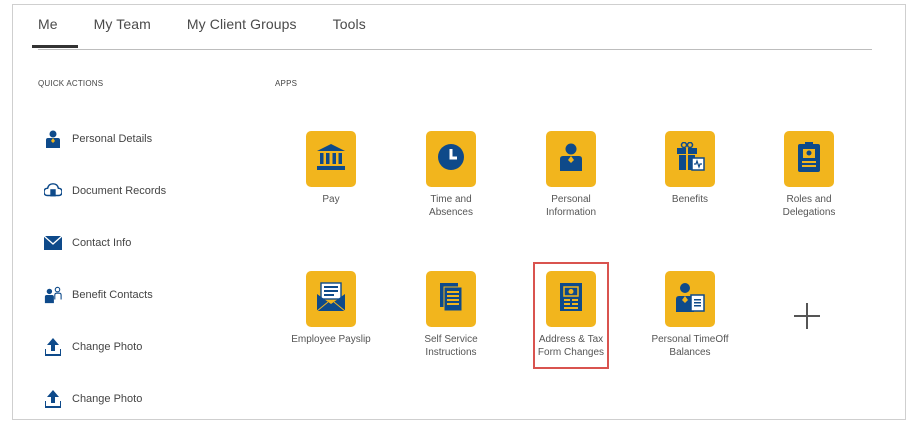 This screenshot has height=424, width=912. I want to click on app-employee-payslip: Employee Payslip, so click(331, 308).